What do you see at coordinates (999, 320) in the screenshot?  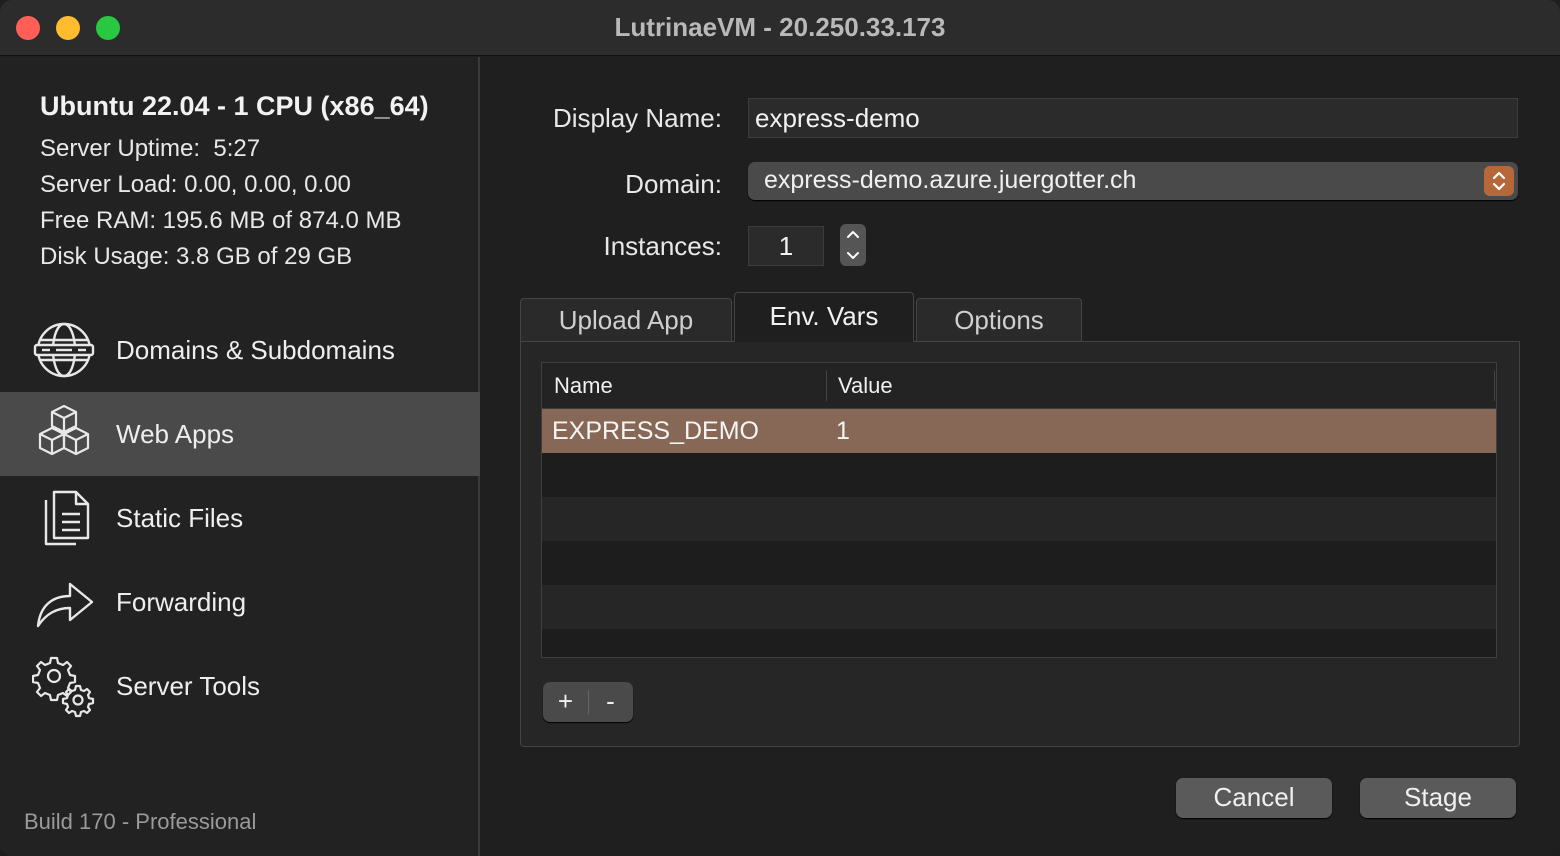 I see `tab-options: Options` at bounding box center [999, 320].